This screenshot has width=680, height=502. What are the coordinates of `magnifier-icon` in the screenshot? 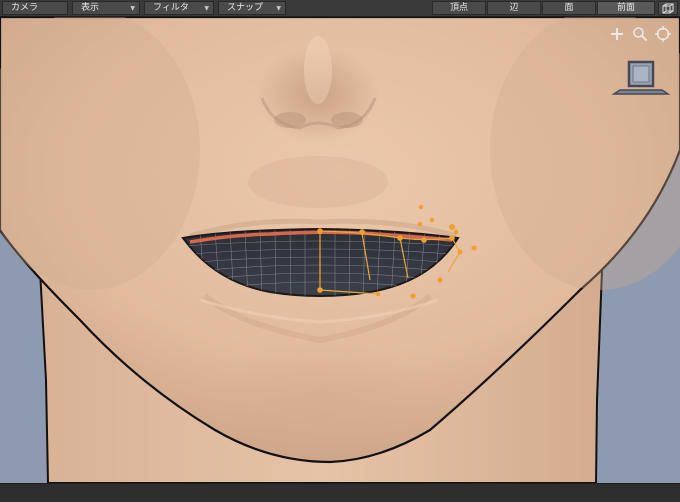 It's located at (640, 34).